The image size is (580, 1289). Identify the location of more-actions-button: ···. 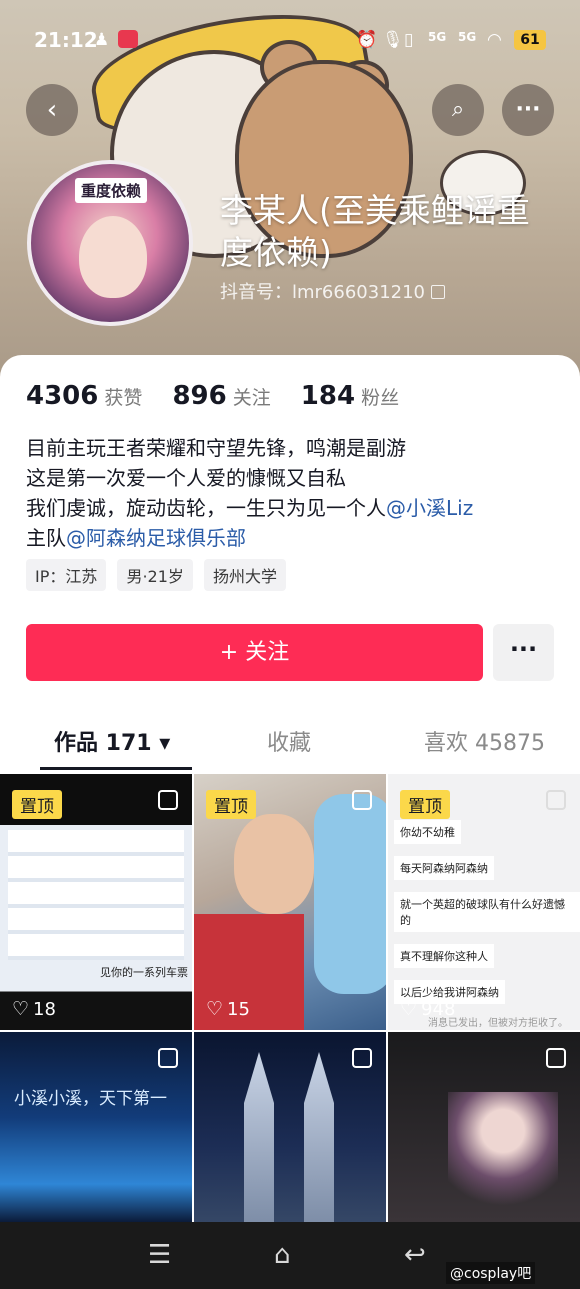
(523, 652).